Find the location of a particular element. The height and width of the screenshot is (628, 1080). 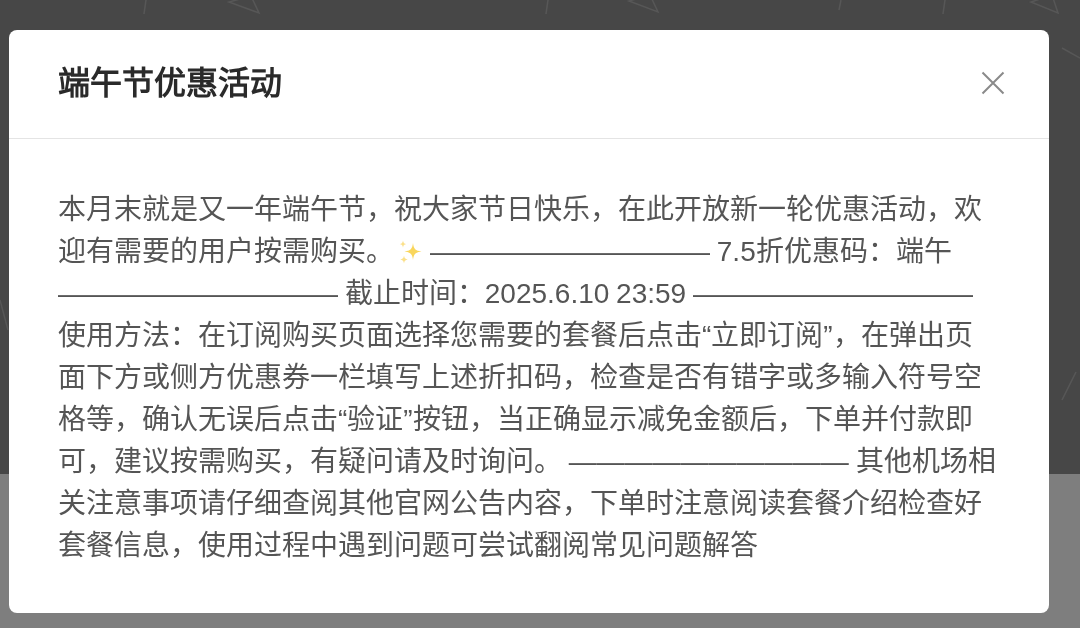

close-button is located at coordinates (993, 83).